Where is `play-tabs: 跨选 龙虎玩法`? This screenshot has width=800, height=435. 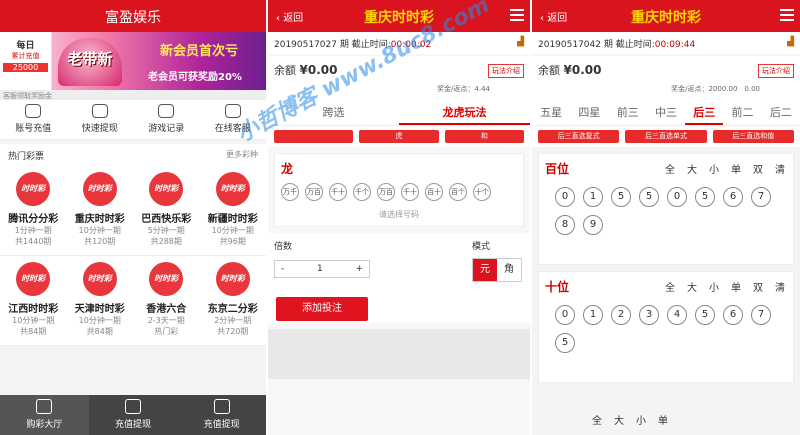 play-tabs: 跨选 龙虎玩法 is located at coordinates (399, 113).